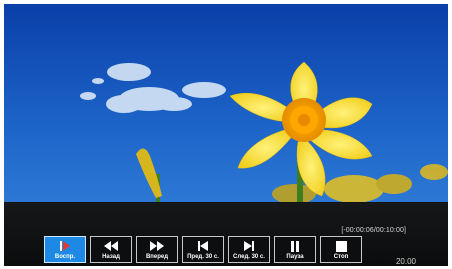 Image resolution: width=452 pixels, height=269 pixels. What do you see at coordinates (65, 246) in the screenshot?
I see `play-icon` at bounding box center [65, 246].